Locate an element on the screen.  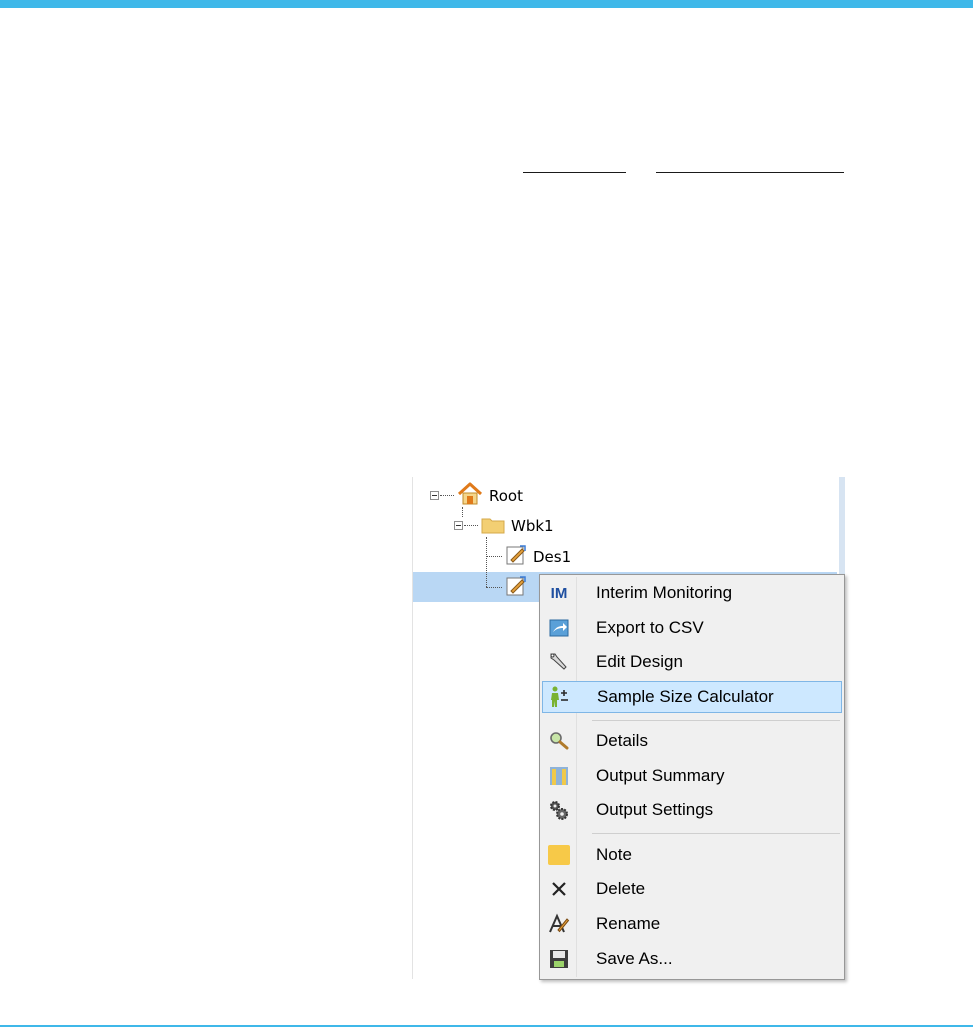
menu-item-delete: Delete is located at coordinates (692, 889).